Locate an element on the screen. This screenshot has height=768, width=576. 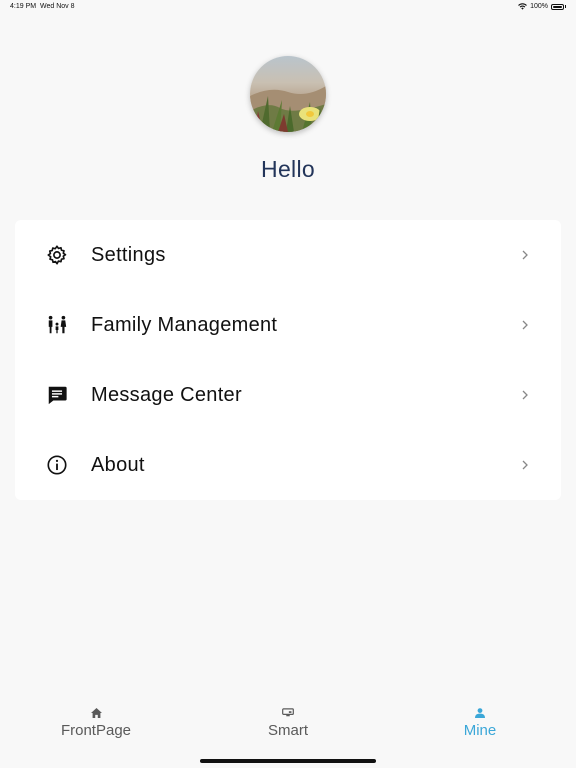
tab-bar: FrontPage Smart Mine is located at coordinates (288, 730).